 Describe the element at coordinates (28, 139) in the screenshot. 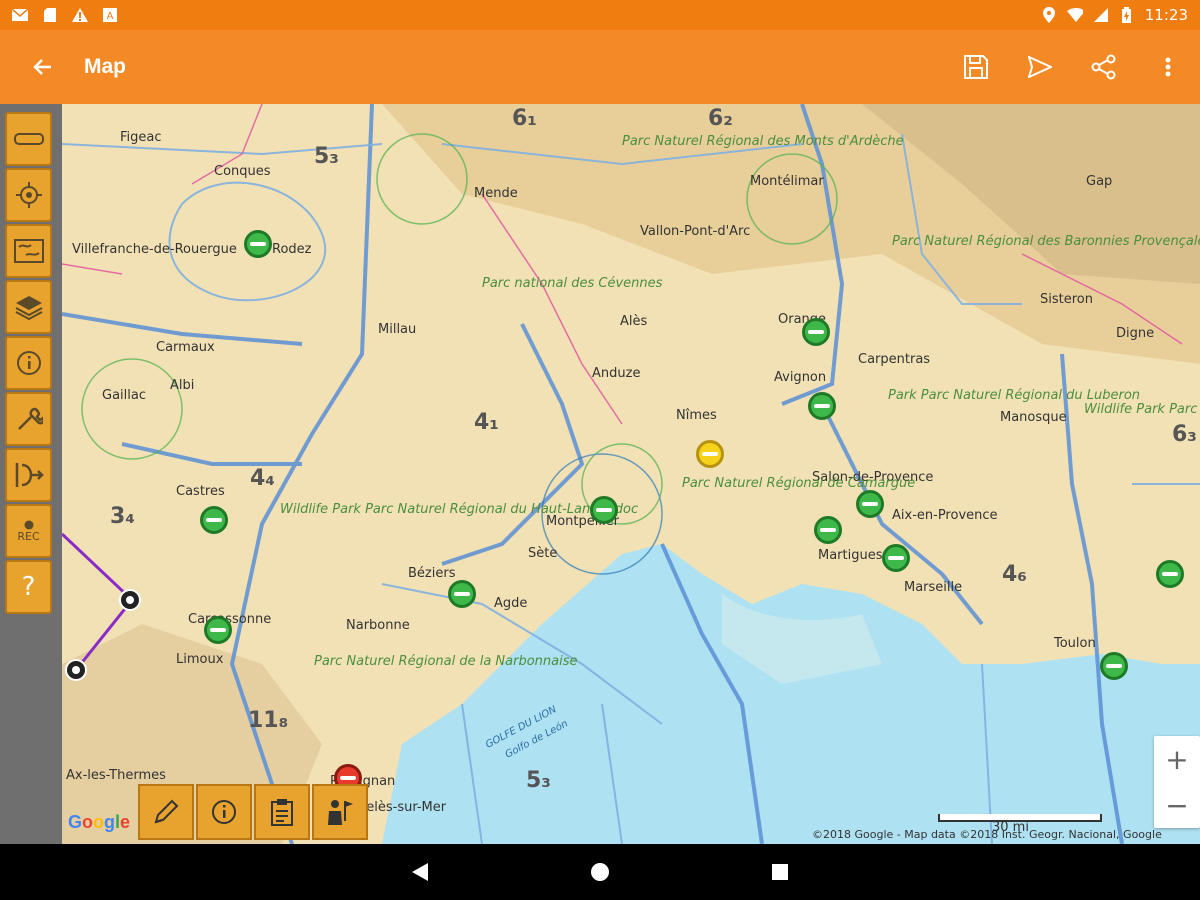

I see `ruler-button` at that location.